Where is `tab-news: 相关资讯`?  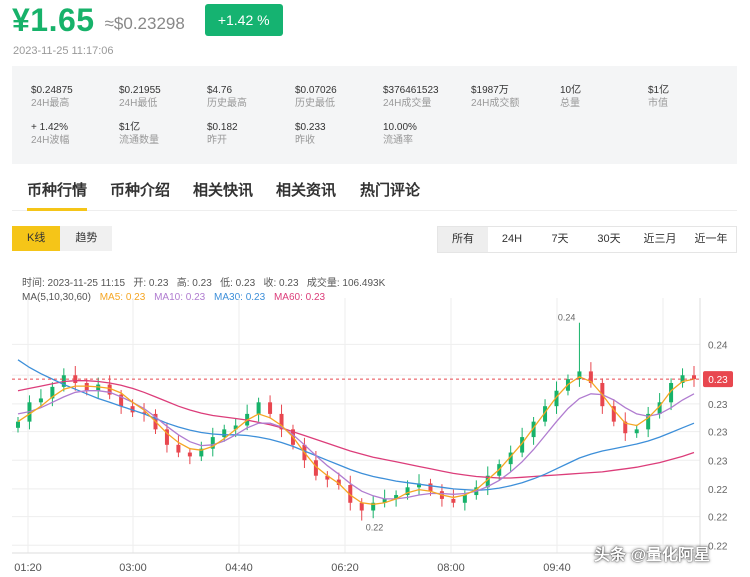 tab-news: 相关资讯 is located at coordinates (306, 194).